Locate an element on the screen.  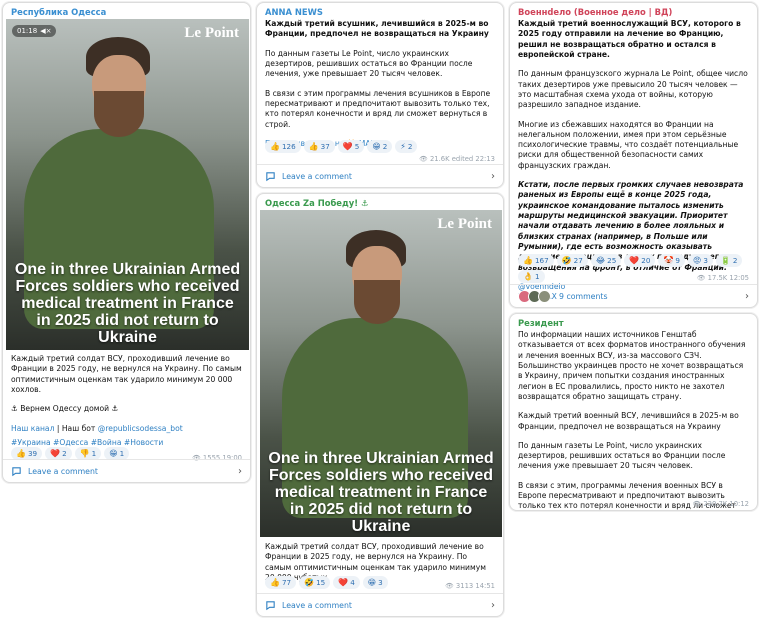
reactions-row: 👍 77 🤣 15 ❤️ 4 😁 3 is located at coordinates (326, 582).